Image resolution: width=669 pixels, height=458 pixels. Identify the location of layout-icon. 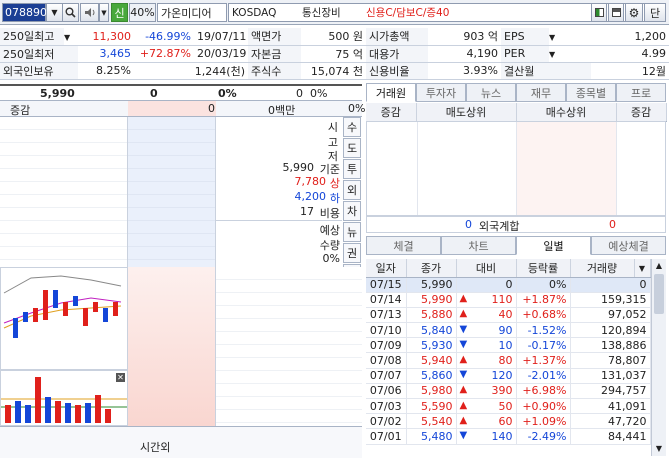
(616, 12).